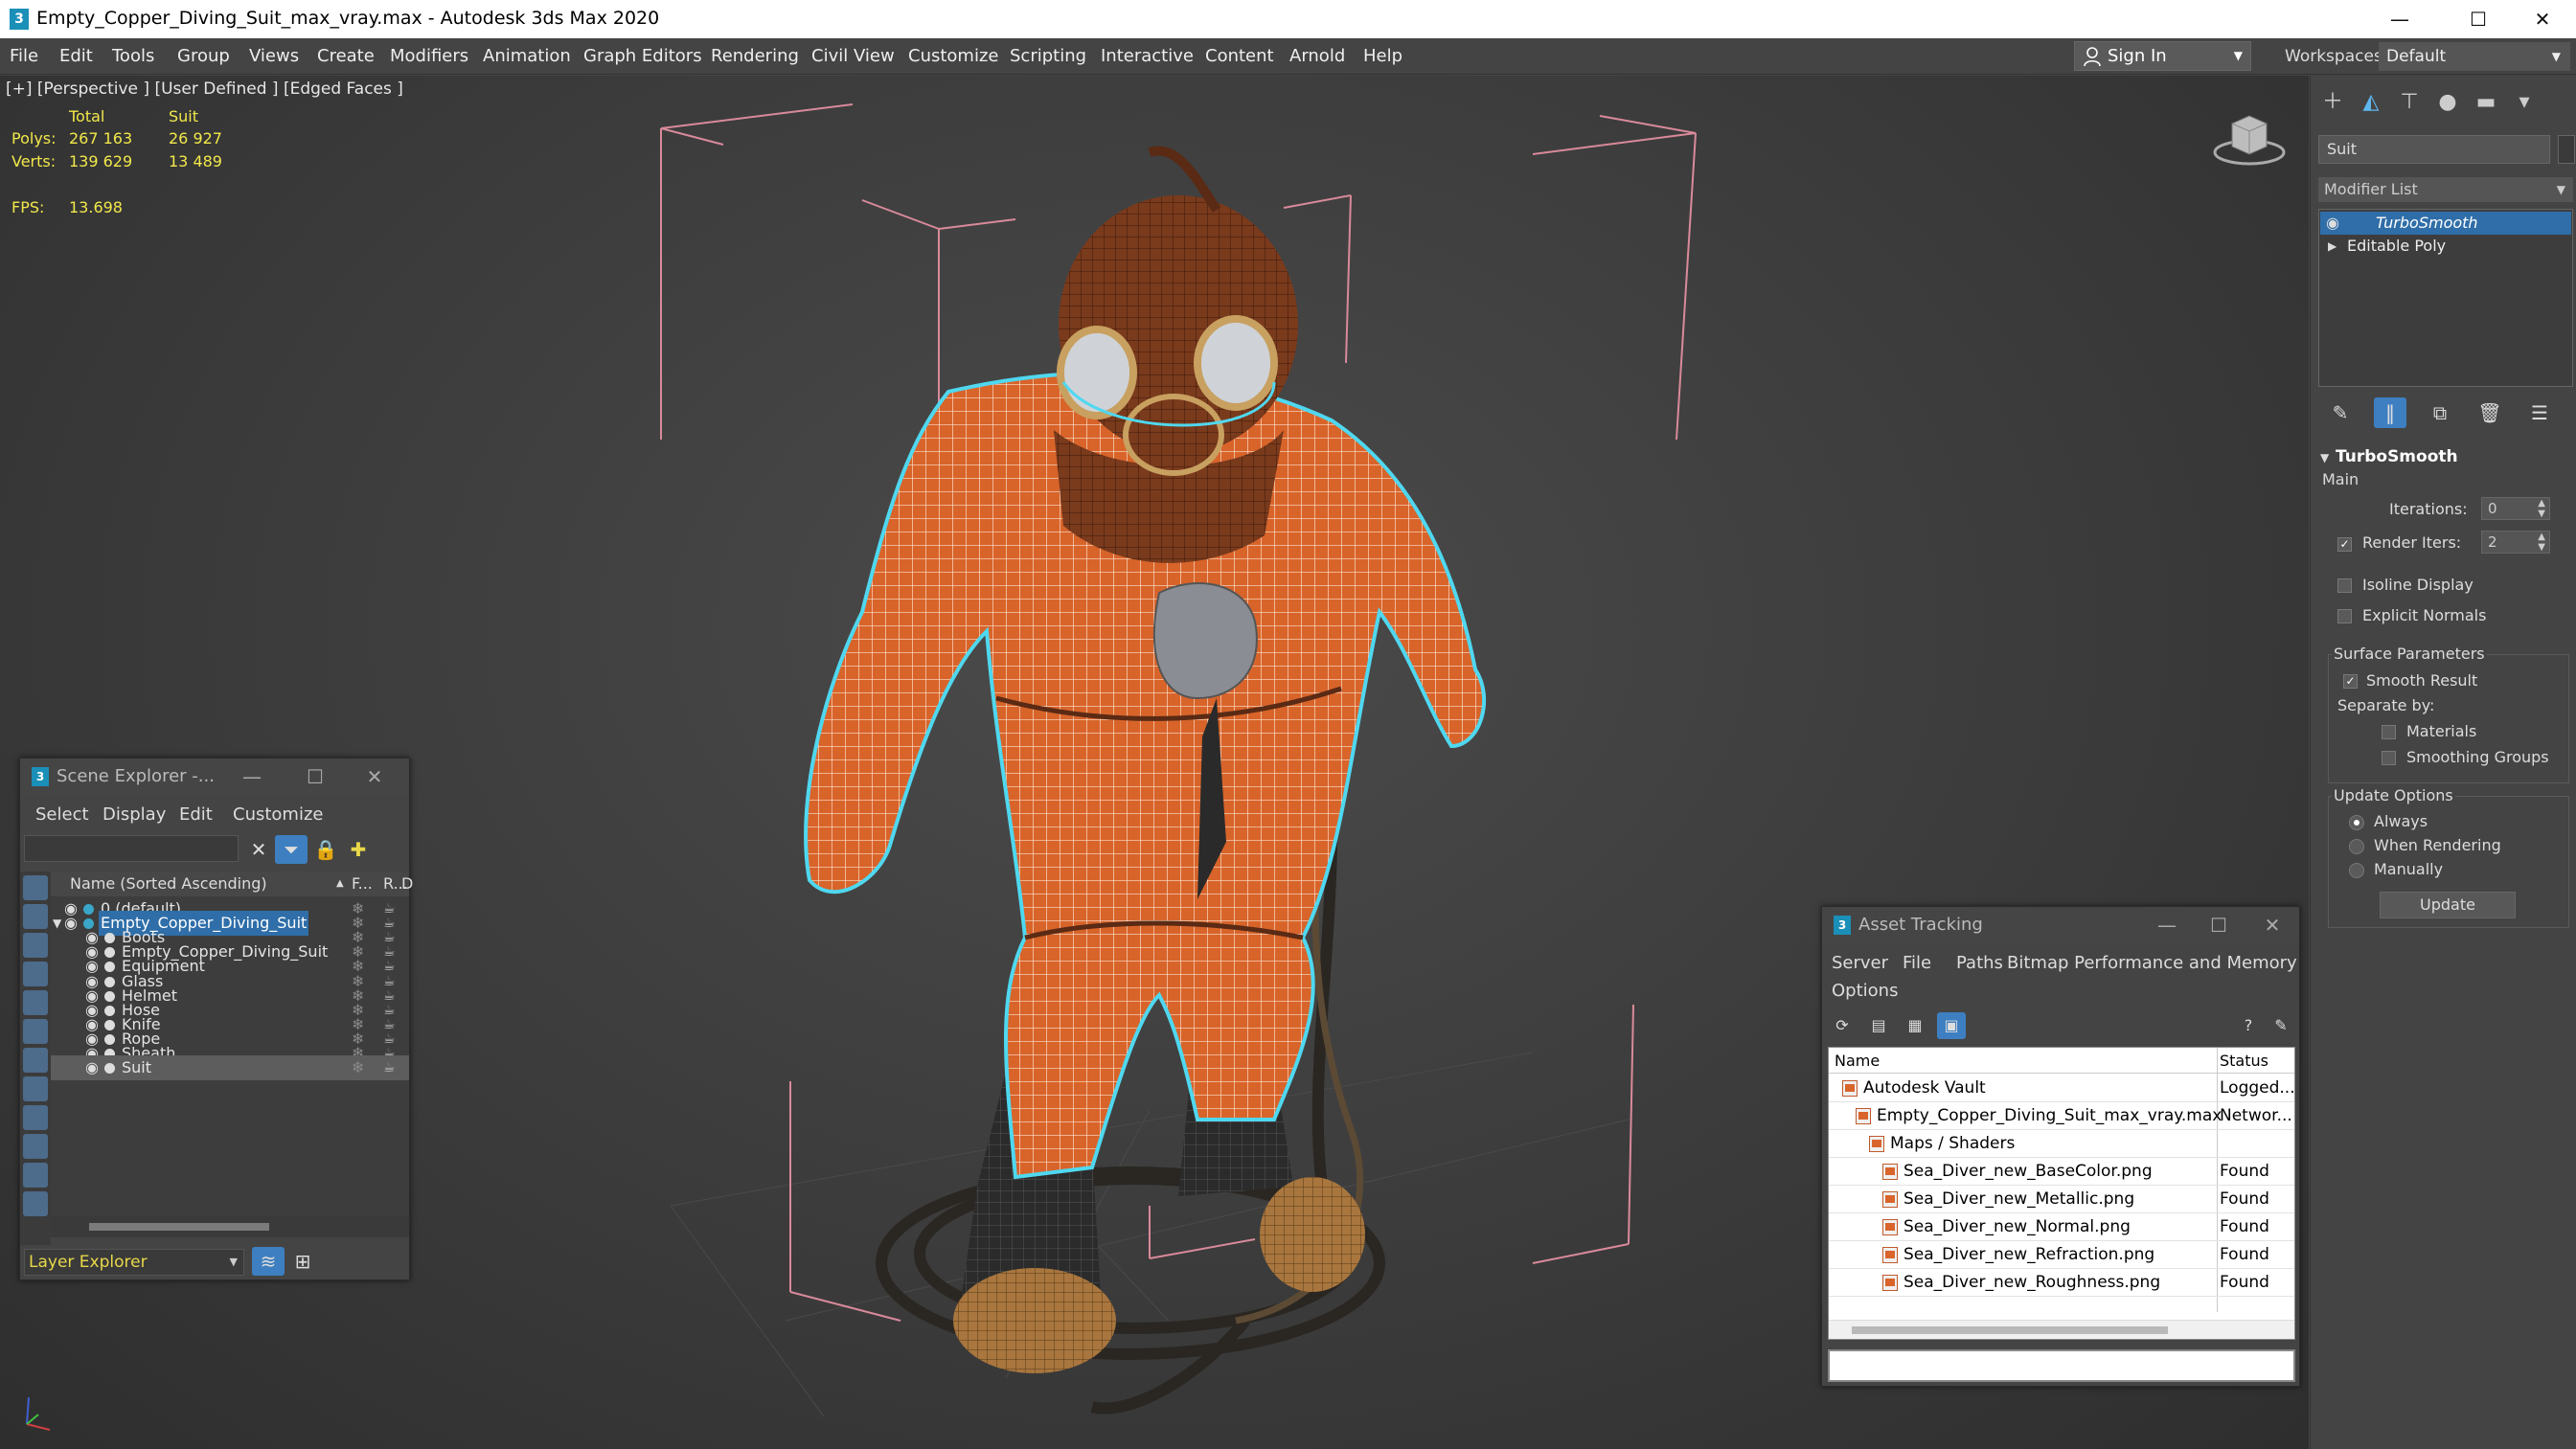  I want to click on hierarchy-icon: ⊤, so click(2410, 102).